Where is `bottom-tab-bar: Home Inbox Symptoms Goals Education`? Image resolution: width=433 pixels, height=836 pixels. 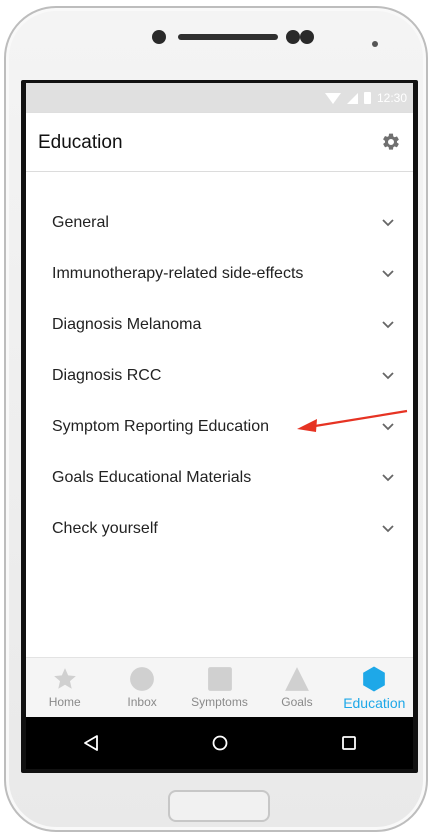 bottom-tab-bar: Home Inbox Symptoms Goals Education is located at coordinates (219, 687).